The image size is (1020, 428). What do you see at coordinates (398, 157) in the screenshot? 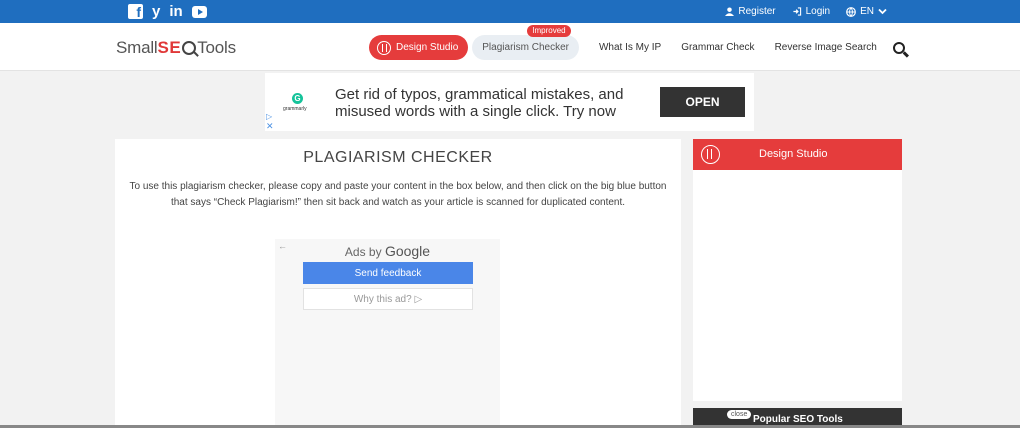
I see `page-title: PLAGIARISM CHECKER` at bounding box center [398, 157].